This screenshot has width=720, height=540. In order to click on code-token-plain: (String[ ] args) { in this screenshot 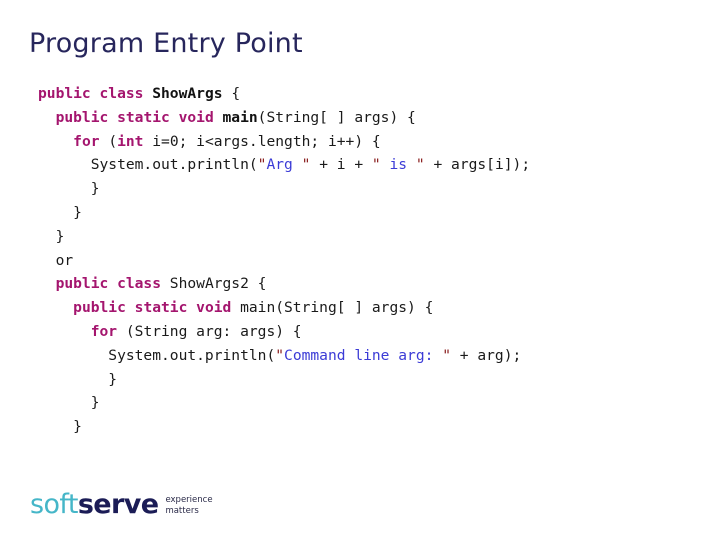, I will do `click(336, 117)`.